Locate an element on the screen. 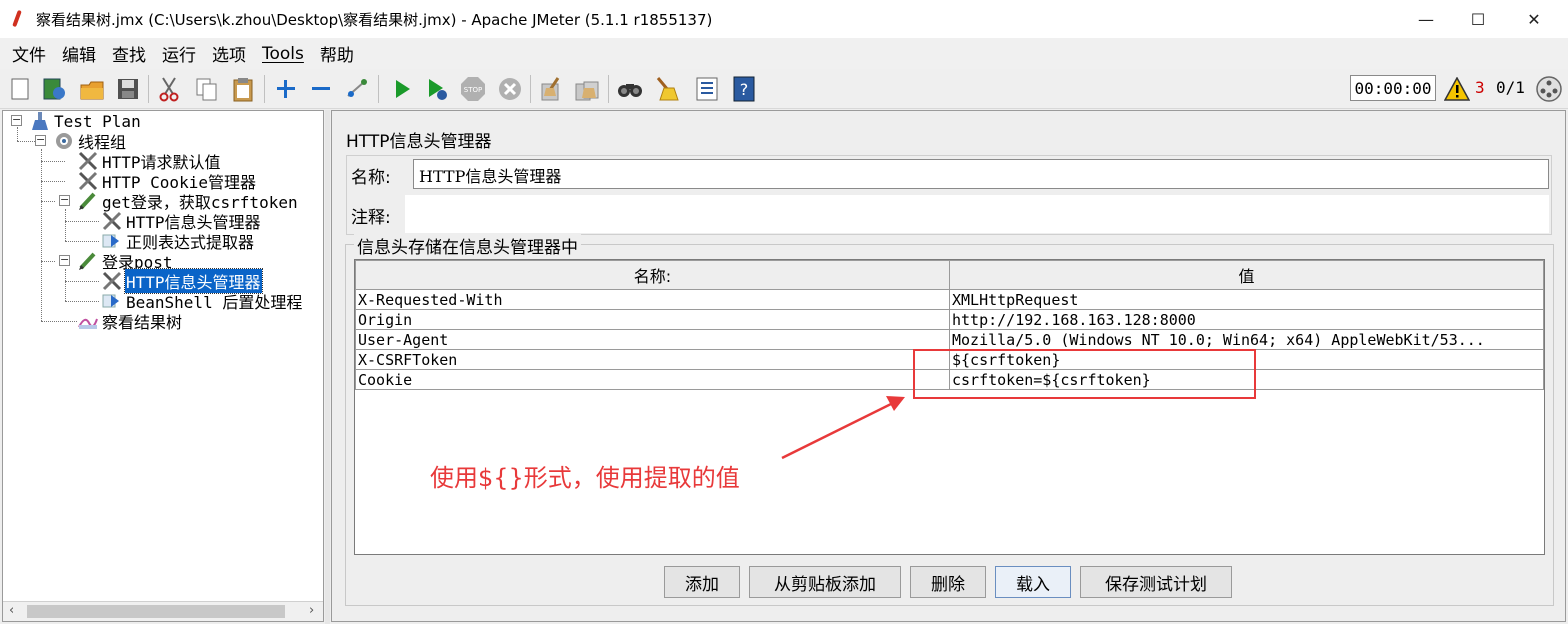 This screenshot has width=1568, height=624. name-label: 名称: is located at coordinates (371, 178).